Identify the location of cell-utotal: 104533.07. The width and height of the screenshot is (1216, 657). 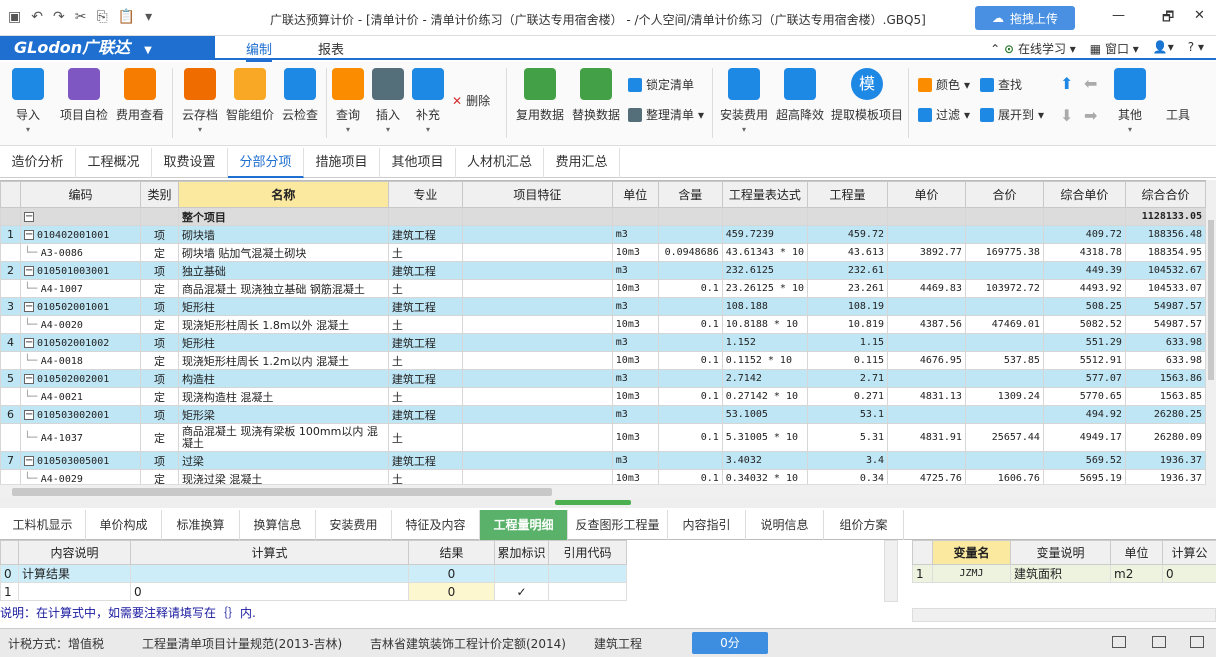
(1165, 288).